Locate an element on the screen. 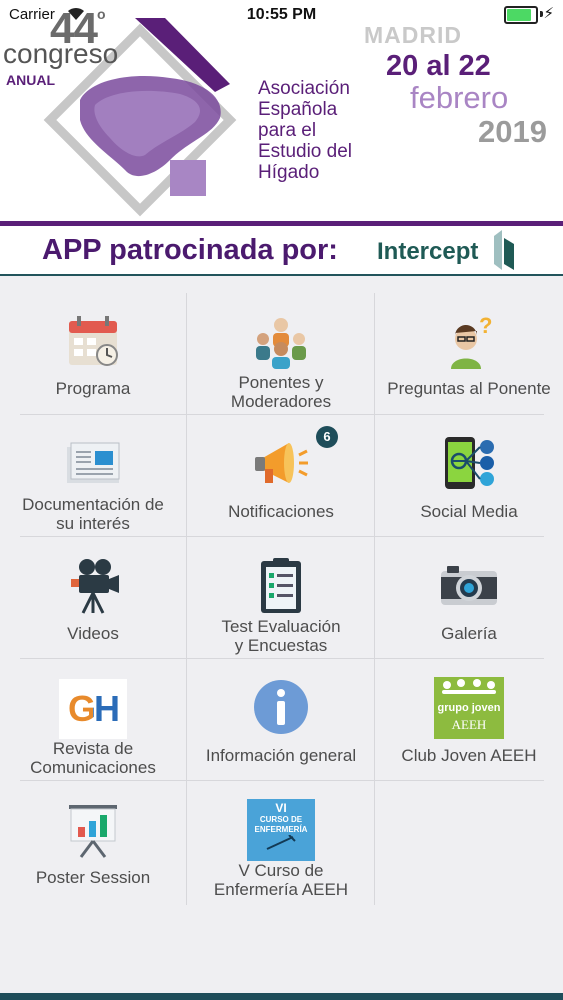 The height and width of the screenshot is (1000, 563). menu-item-galeria: Galería is located at coordinates (469, 597).